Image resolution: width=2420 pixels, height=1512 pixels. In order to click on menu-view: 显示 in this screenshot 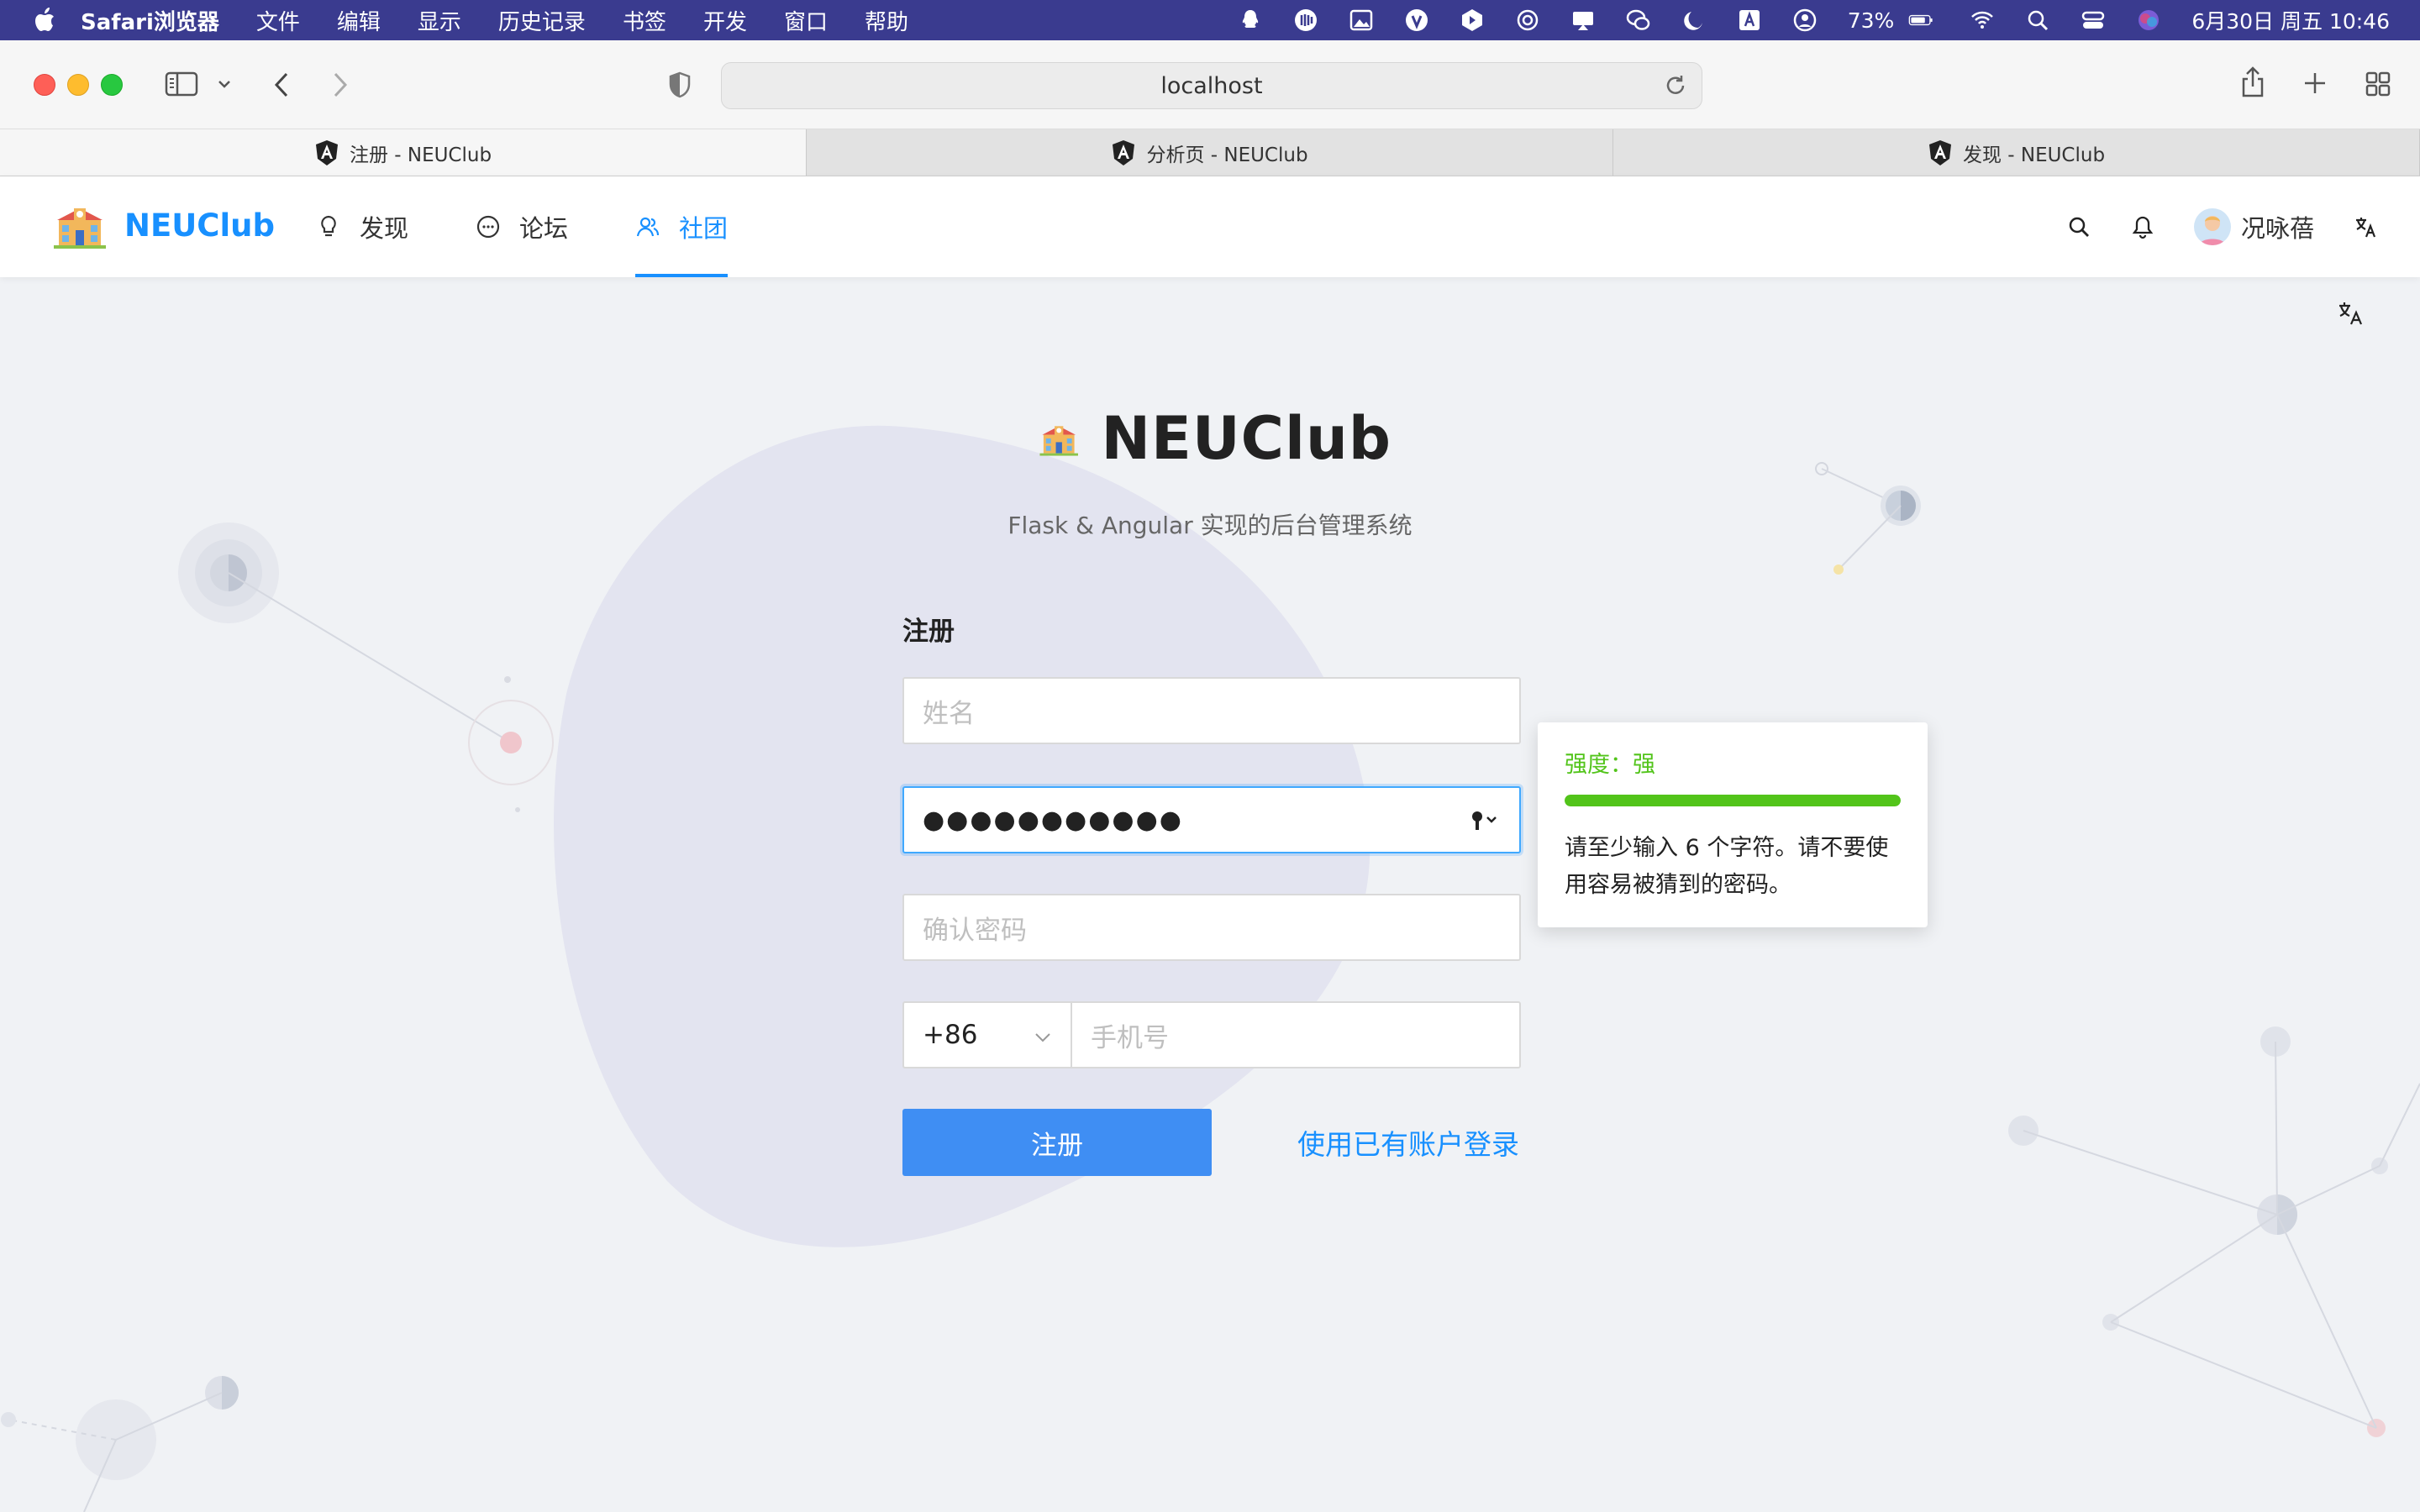, I will do `click(439, 20)`.